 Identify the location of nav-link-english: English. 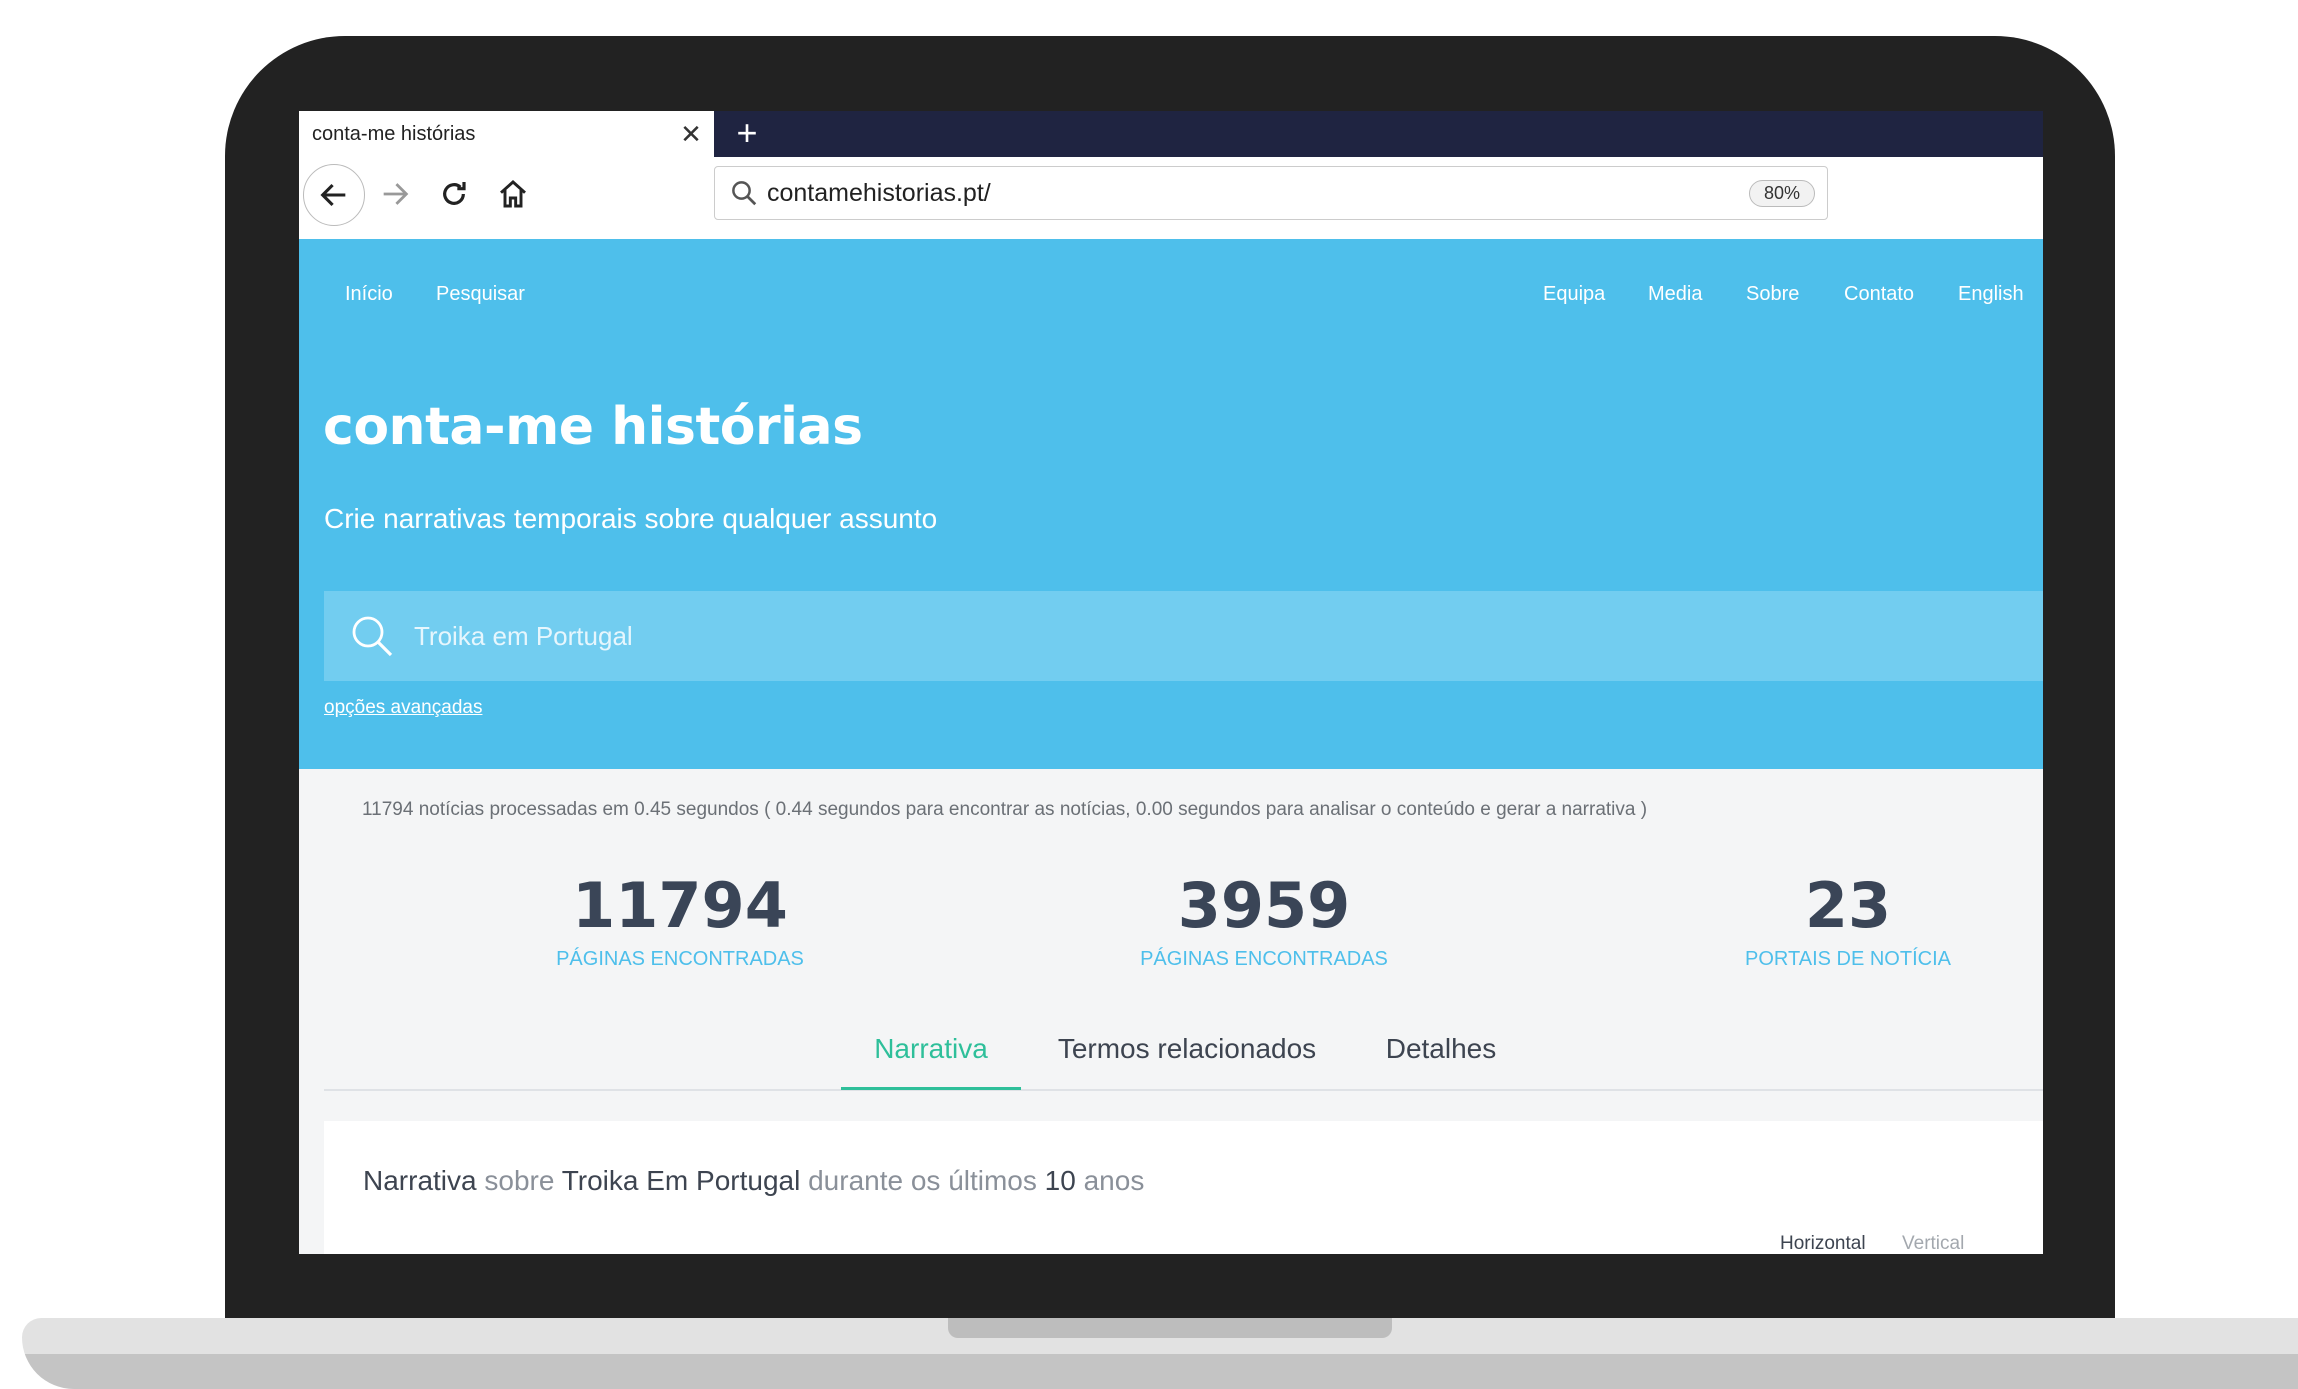
(1991, 294).